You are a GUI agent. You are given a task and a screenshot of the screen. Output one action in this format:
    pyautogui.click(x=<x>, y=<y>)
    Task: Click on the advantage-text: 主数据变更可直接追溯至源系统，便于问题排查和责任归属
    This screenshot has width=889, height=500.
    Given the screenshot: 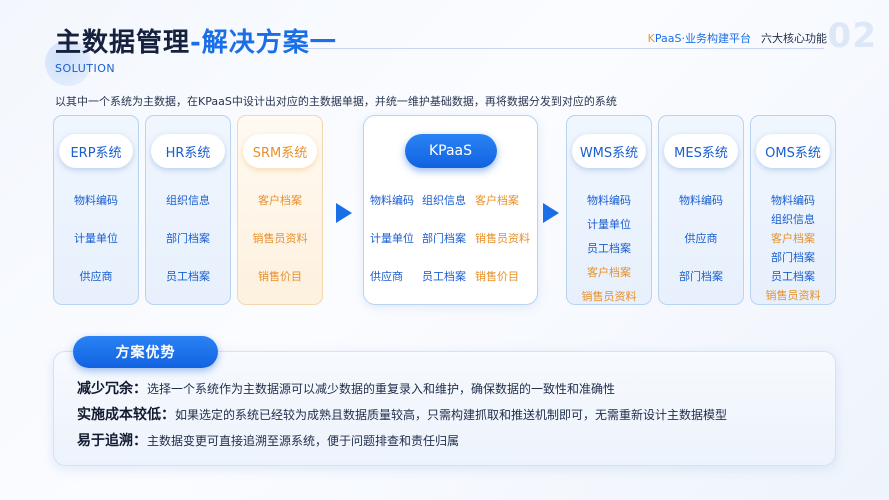 What is the action you would take?
    pyautogui.click(x=303, y=441)
    